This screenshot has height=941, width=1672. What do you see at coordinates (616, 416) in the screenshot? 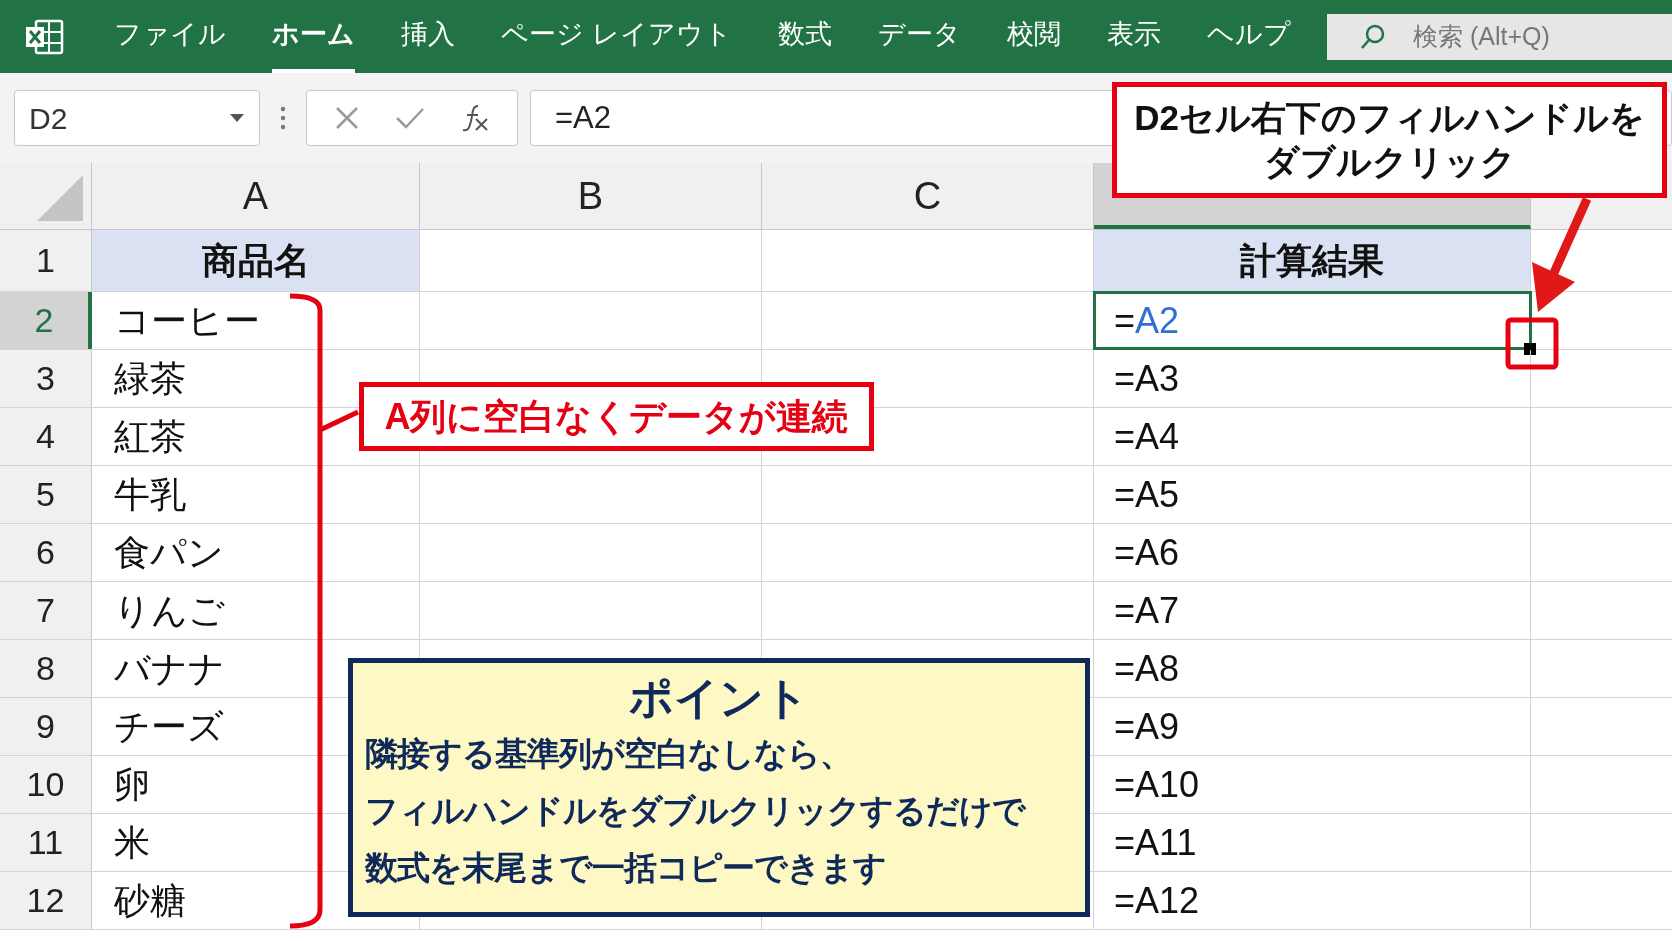
I see `label-text: A列に空白なくデータが連続` at bounding box center [616, 416].